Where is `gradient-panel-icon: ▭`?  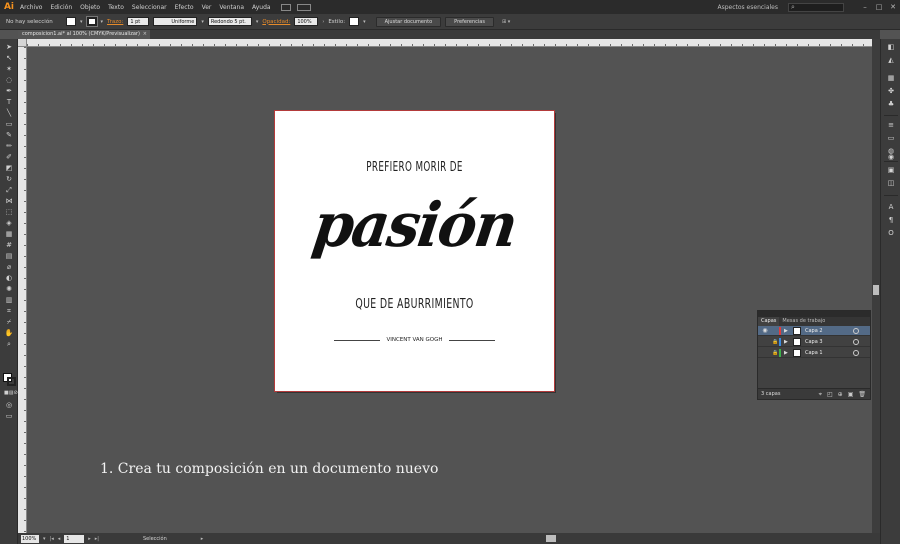 gradient-panel-icon: ▭ is located at coordinates (891, 138).